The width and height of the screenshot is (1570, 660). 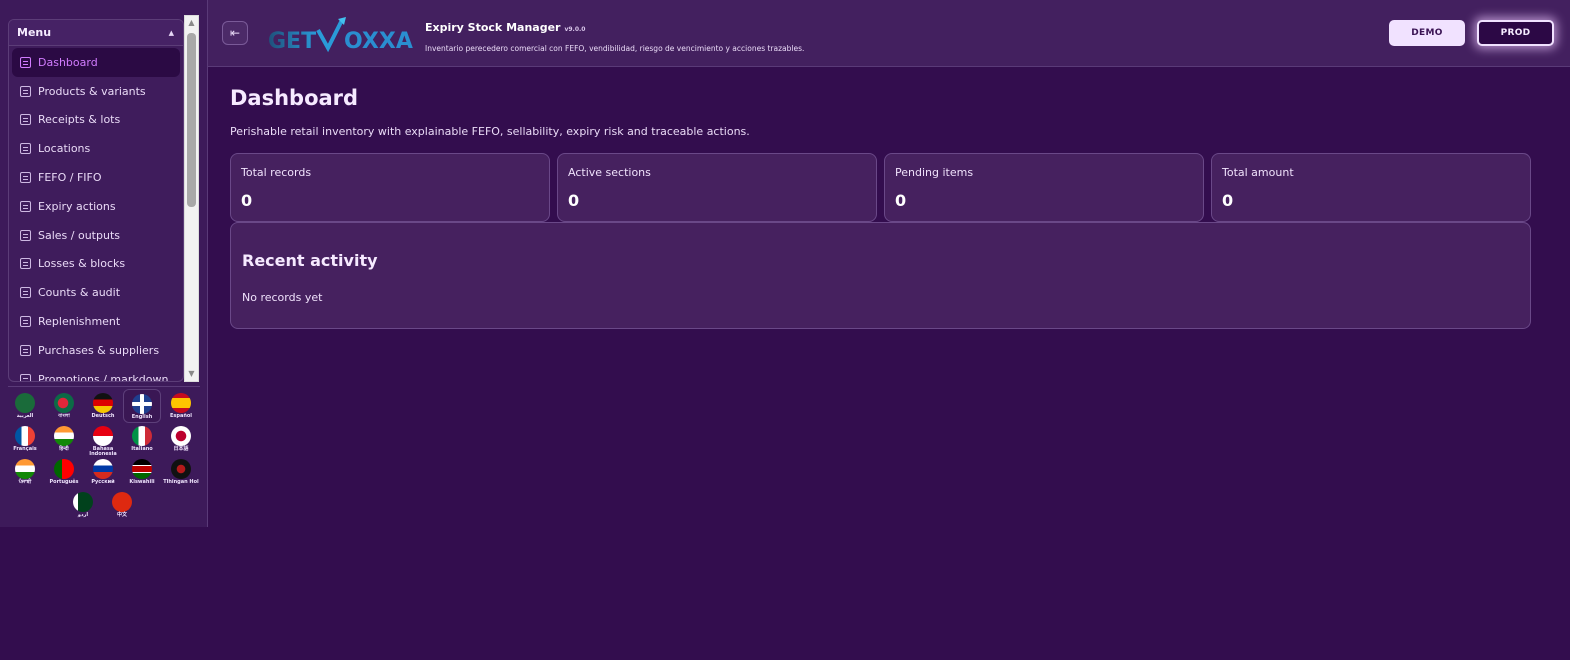 I want to click on language-option-french: Français, so click(x=25, y=441).